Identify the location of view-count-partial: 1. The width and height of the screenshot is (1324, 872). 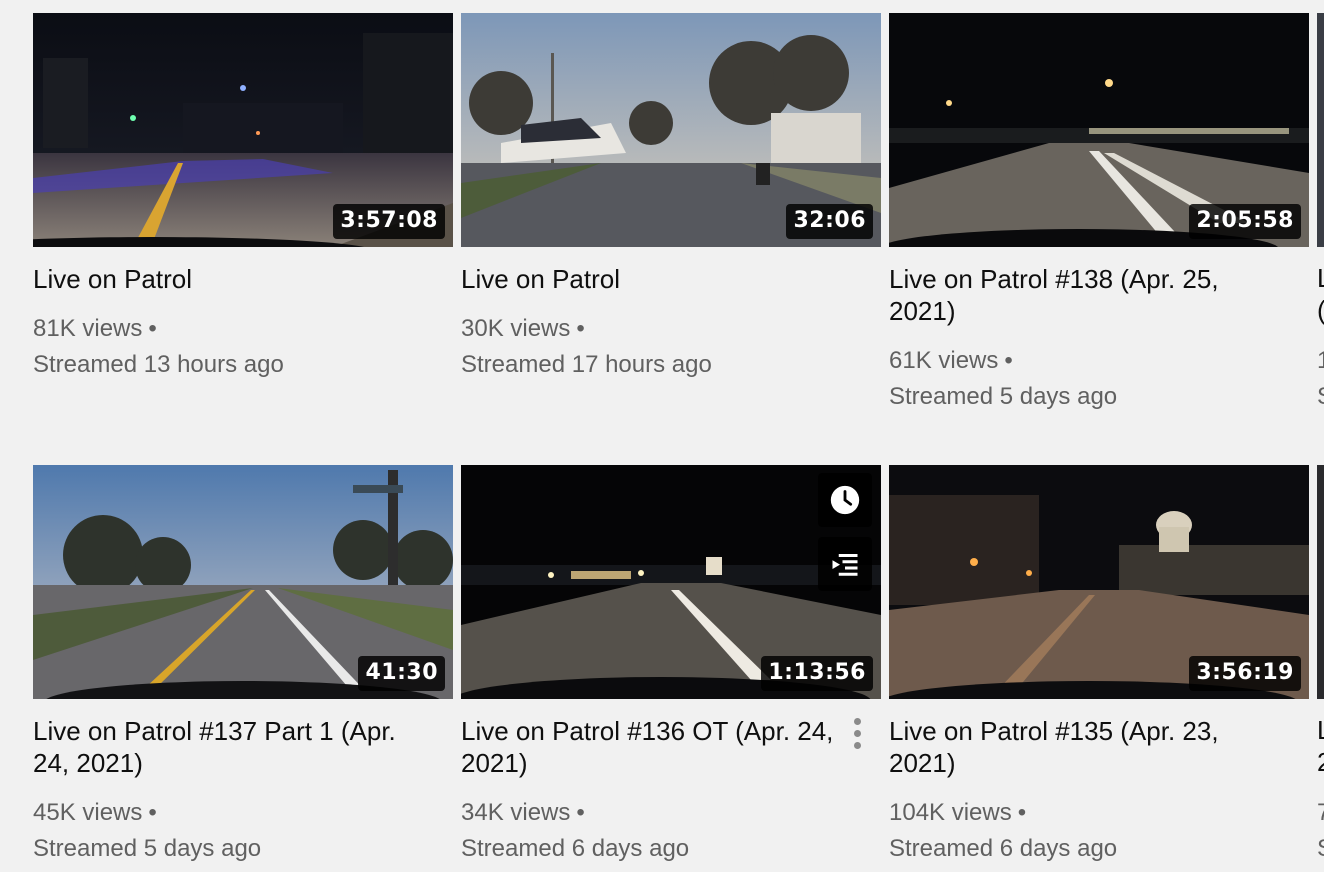
(1320, 360).